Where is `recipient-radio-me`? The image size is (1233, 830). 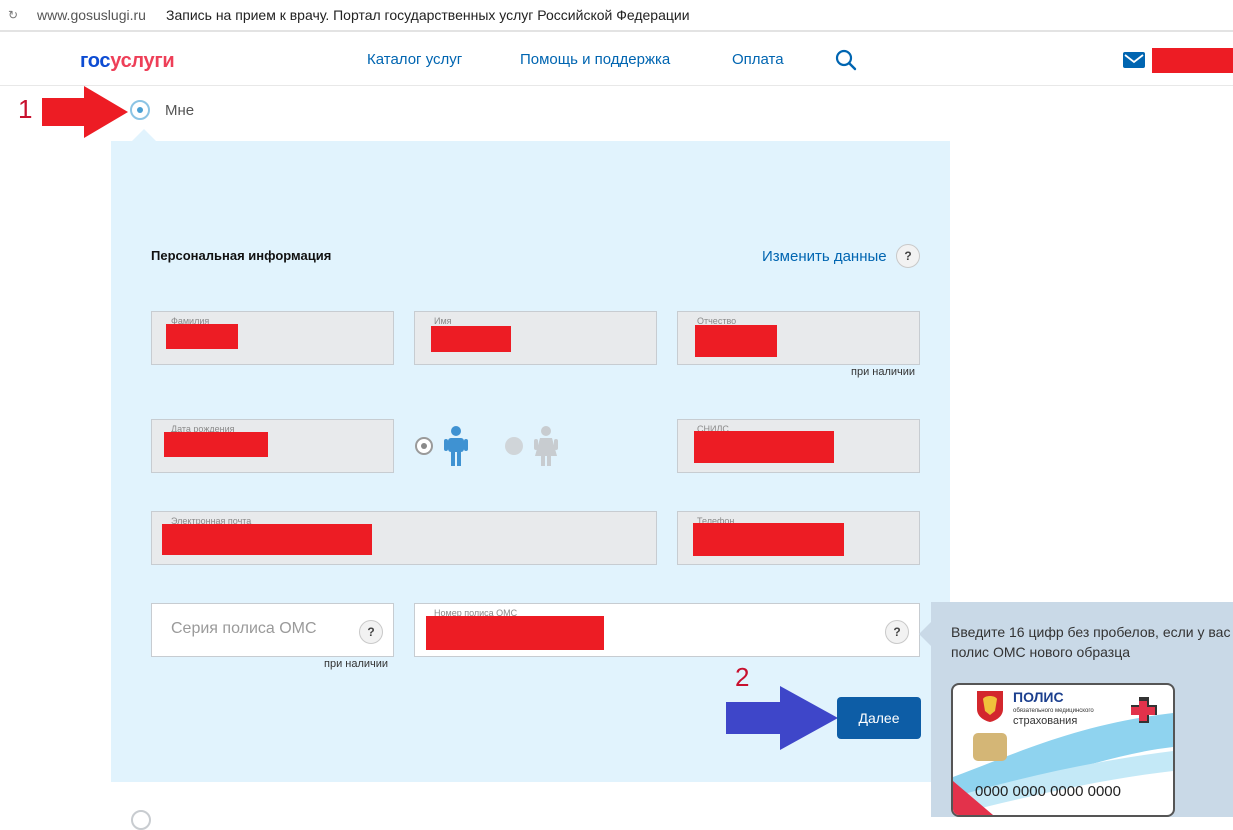
recipient-radio-me is located at coordinates (140, 110).